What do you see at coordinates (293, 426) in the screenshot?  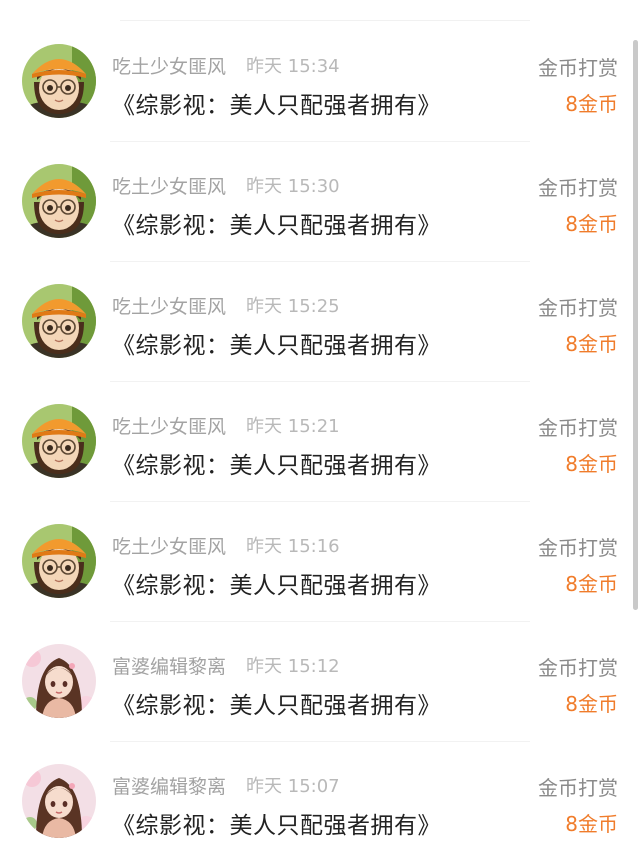 I see `timestamp: 昨天 15:21` at bounding box center [293, 426].